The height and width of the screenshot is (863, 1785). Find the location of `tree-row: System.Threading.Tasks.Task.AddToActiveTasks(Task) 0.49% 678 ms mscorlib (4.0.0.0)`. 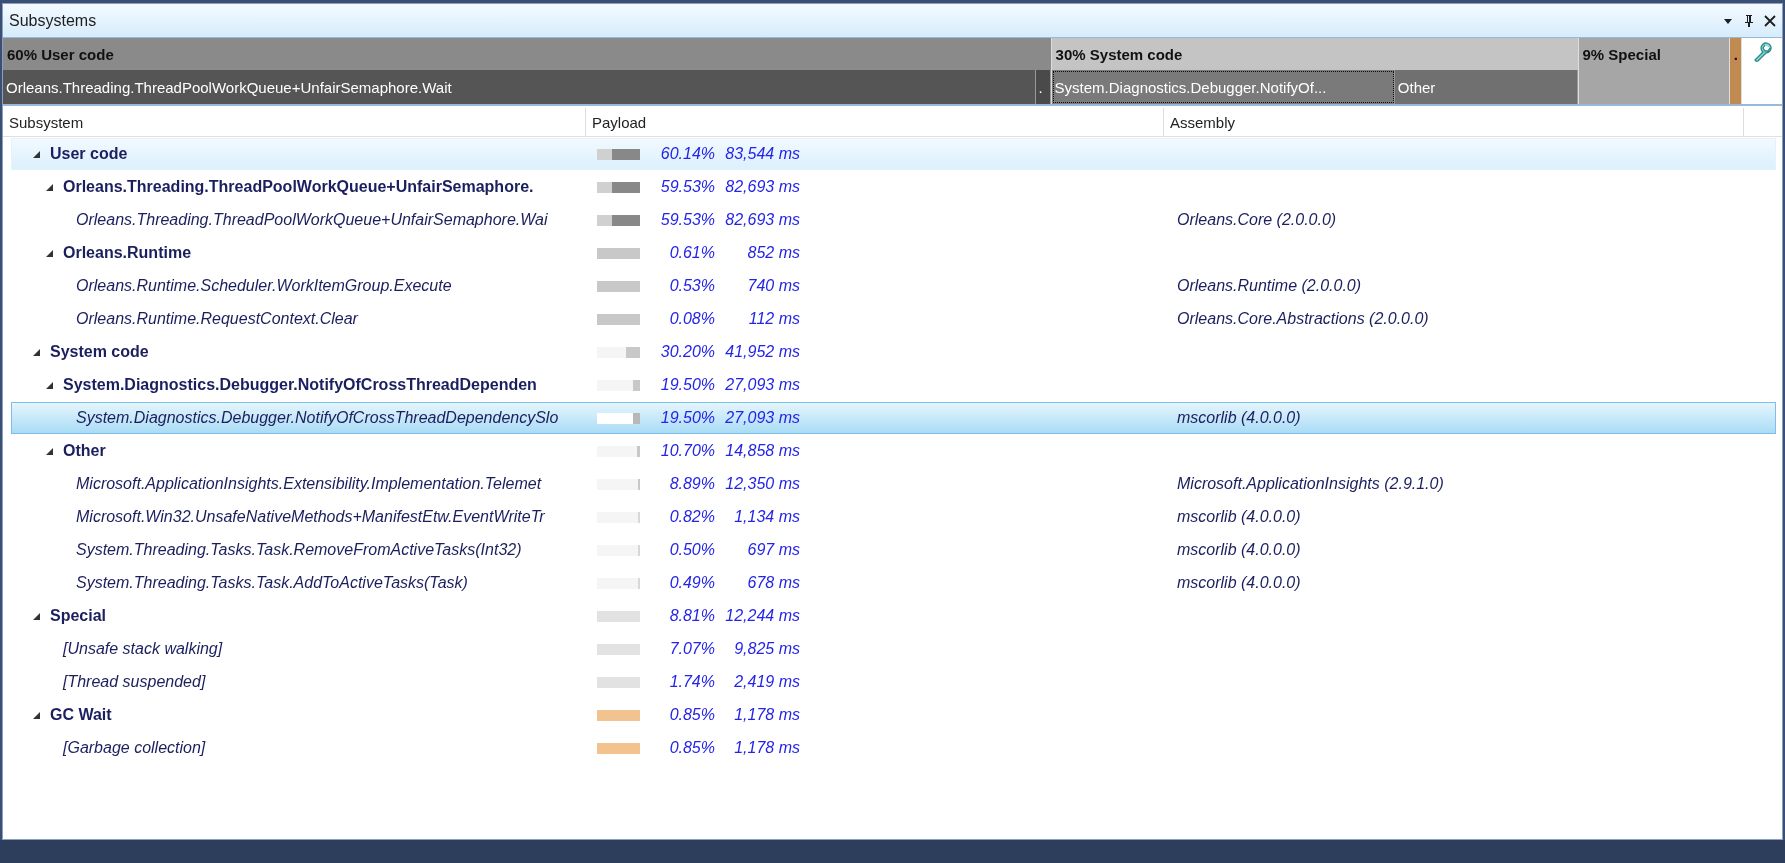

tree-row: System.Threading.Tasks.Task.AddToActiveTasks(Task) 0.49% 678 ms mscorlib (4.0.0.0) is located at coordinates (893, 583).